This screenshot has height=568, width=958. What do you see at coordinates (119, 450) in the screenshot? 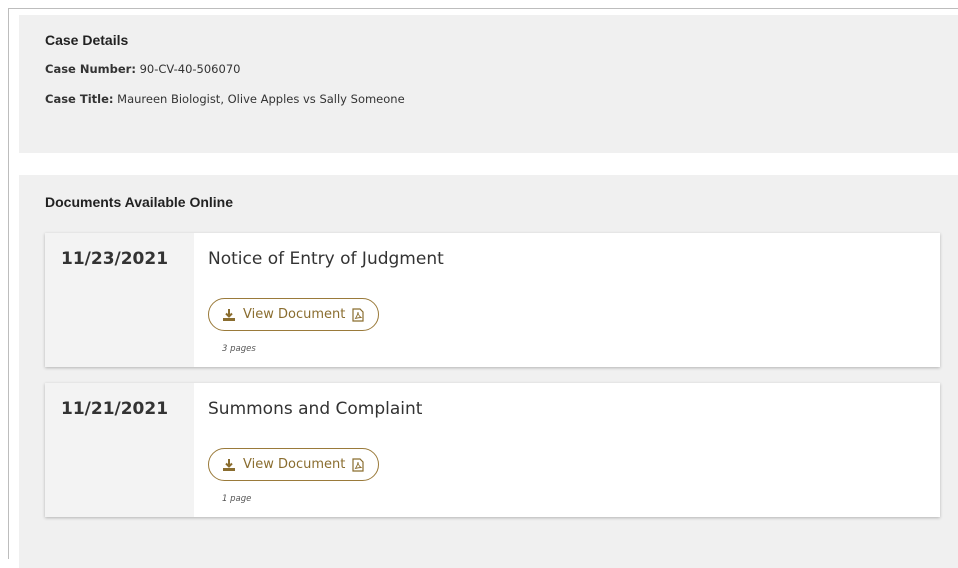
I see `document-date-column: 11/21/2021` at bounding box center [119, 450].